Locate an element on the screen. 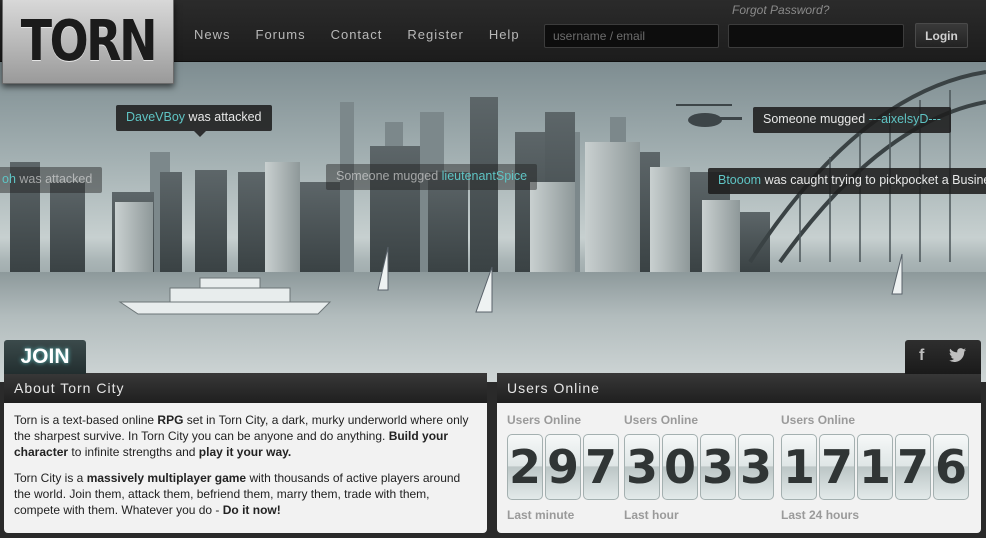 This screenshot has height=538, width=986. nav-forums: Forums is located at coordinates (281, 34).